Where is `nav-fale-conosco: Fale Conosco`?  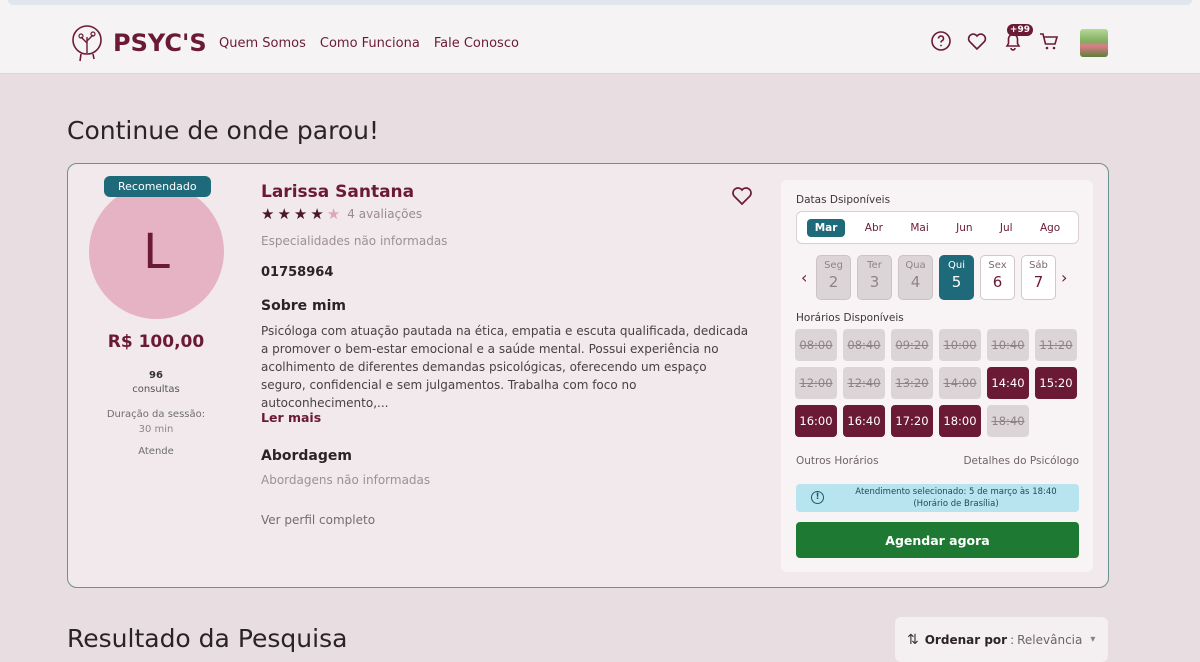 nav-fale-conosco: Fale Conosco is located at coordinates (476, 43).